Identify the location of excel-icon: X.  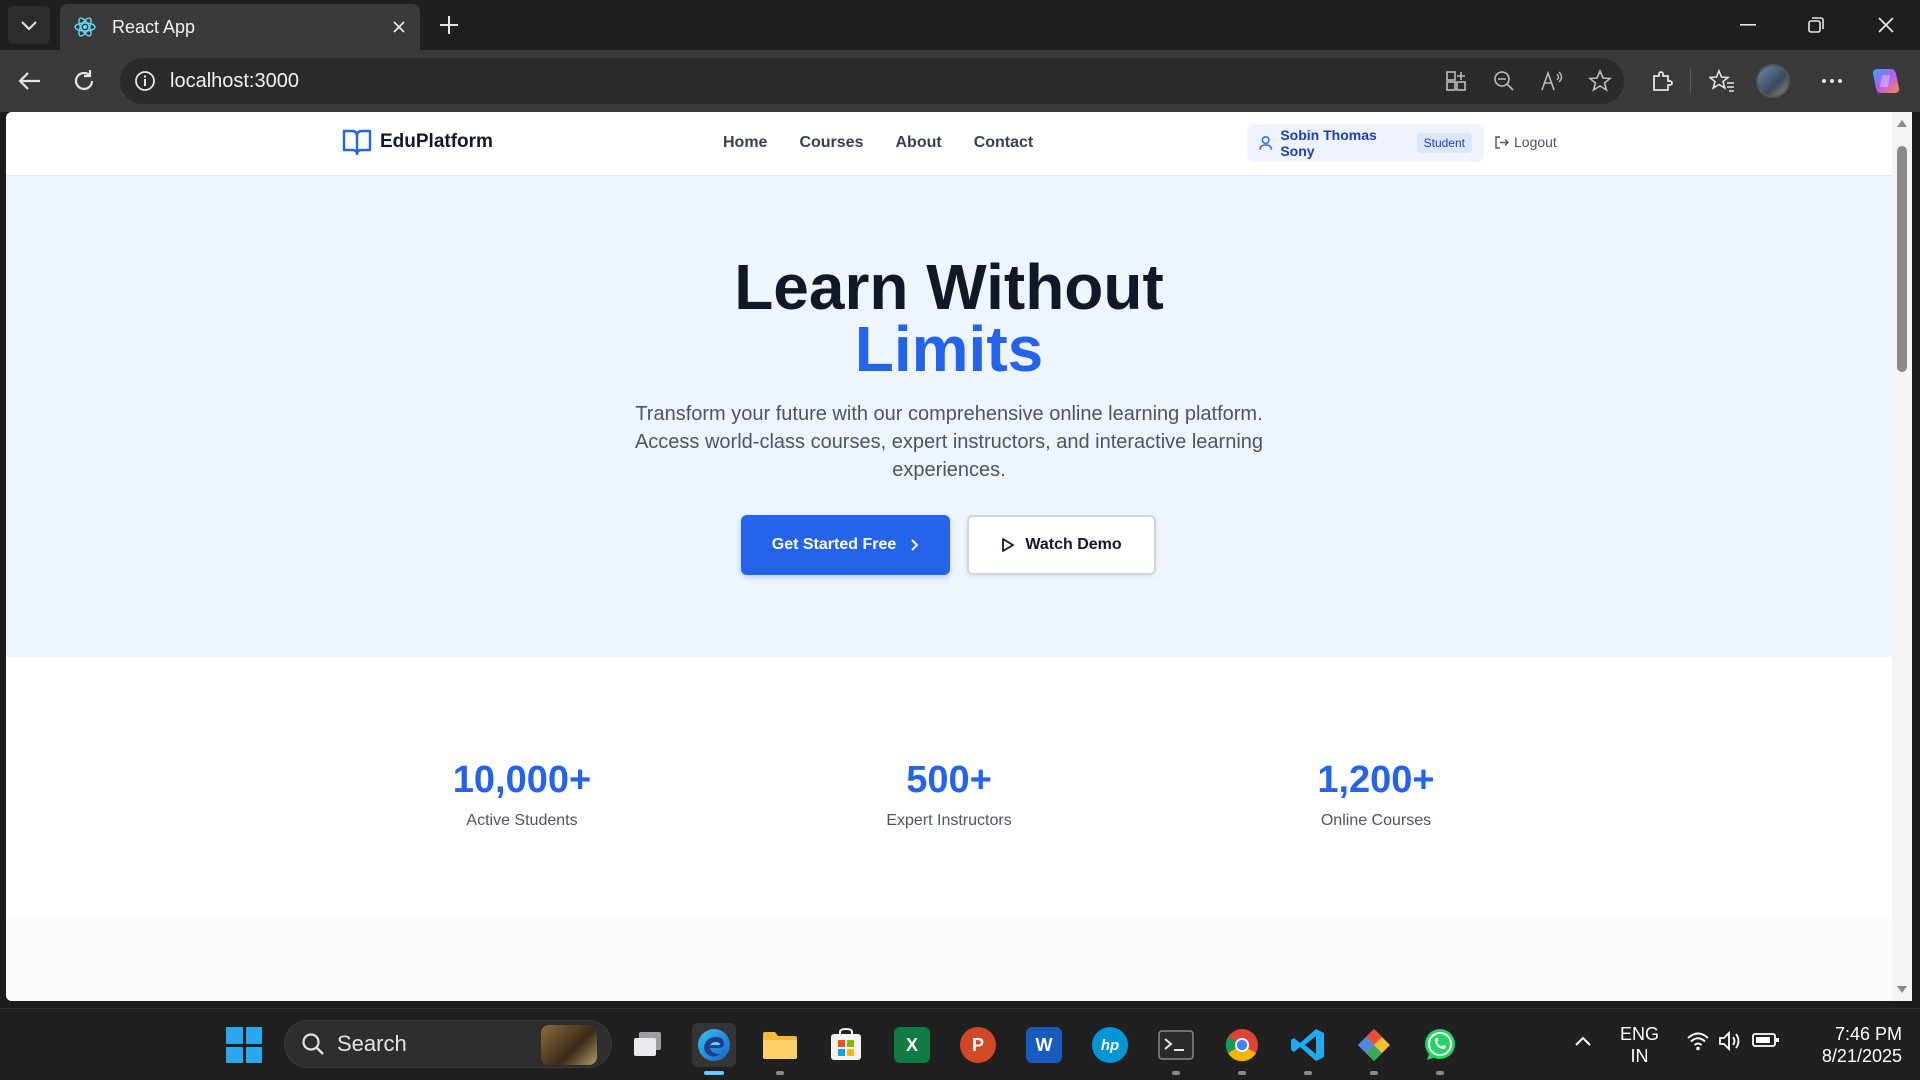
(912, 1045).